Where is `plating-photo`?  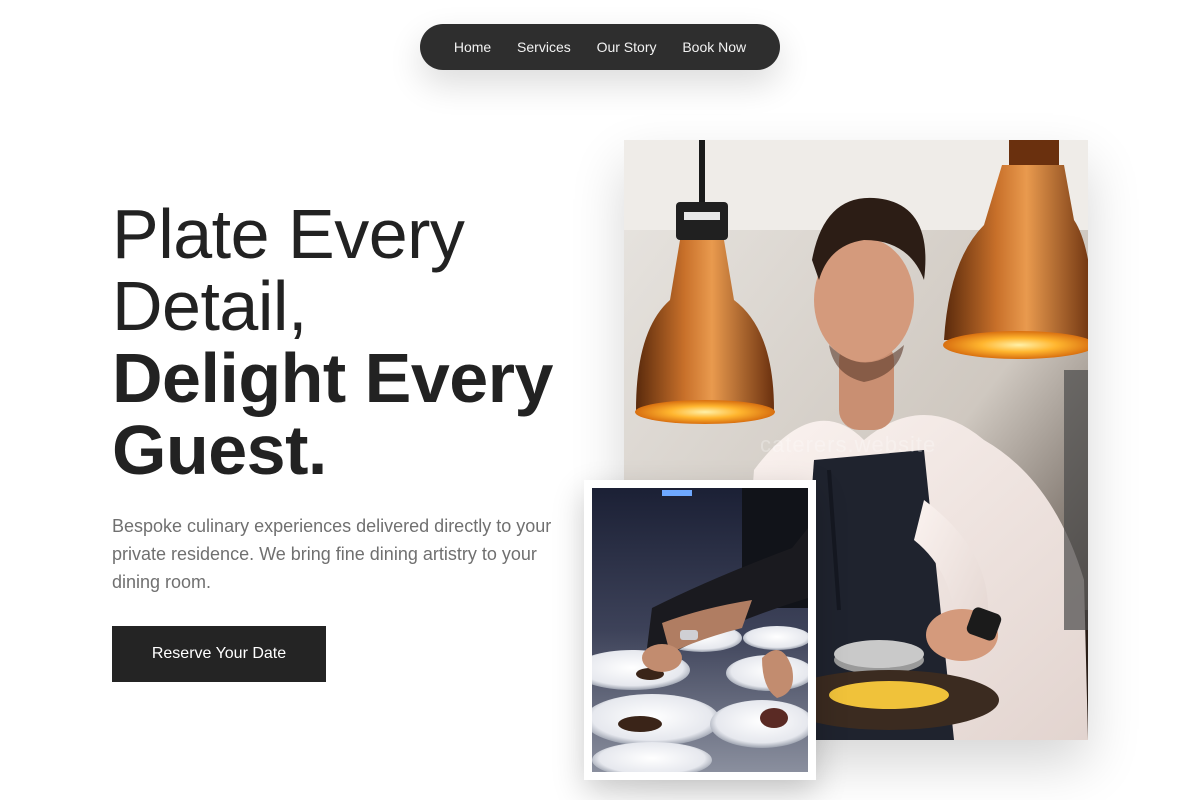 plating-photo is located at coordinates (700, 630).